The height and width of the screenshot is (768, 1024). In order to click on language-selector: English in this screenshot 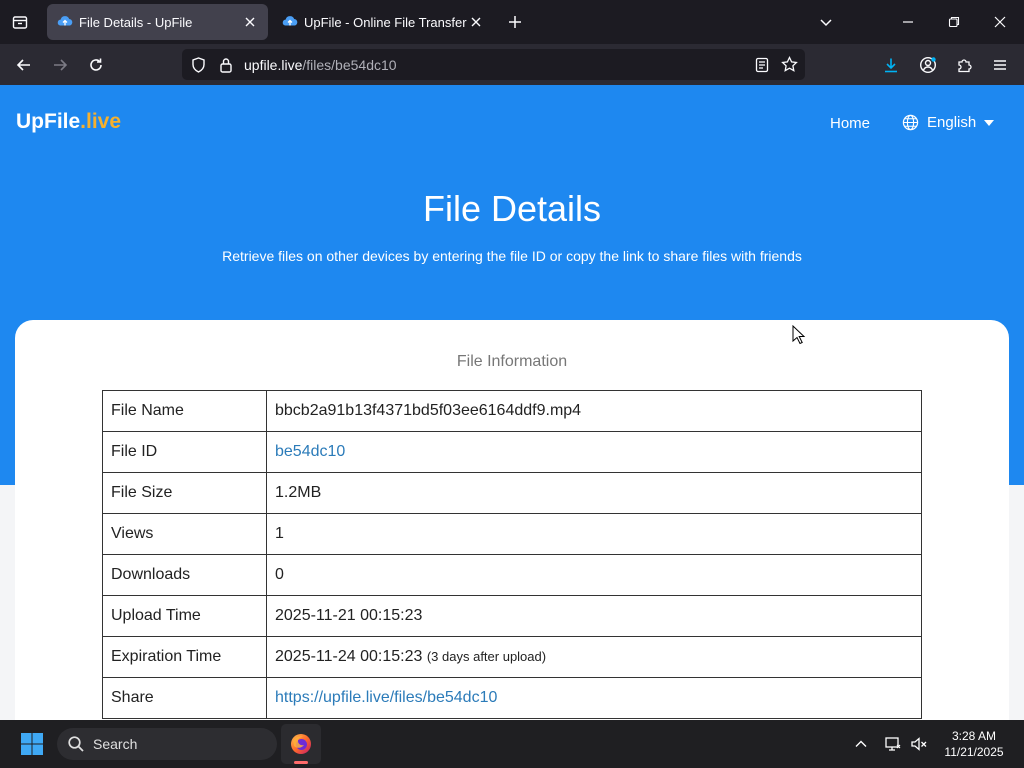, I will do `click(948, 122)`.